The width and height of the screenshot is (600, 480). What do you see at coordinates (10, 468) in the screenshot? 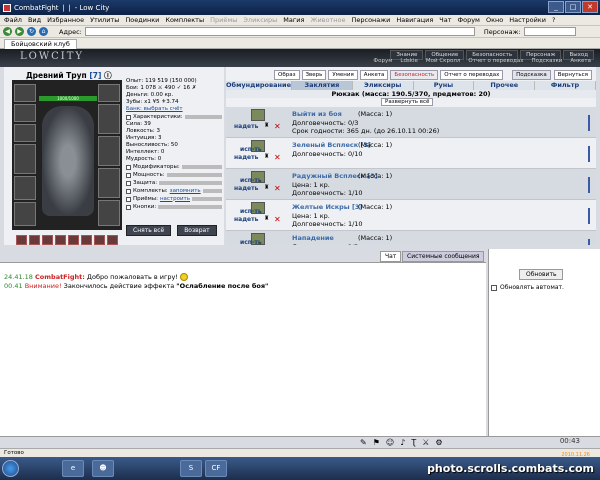
I see `start-button` at bounding box center [10, 468].